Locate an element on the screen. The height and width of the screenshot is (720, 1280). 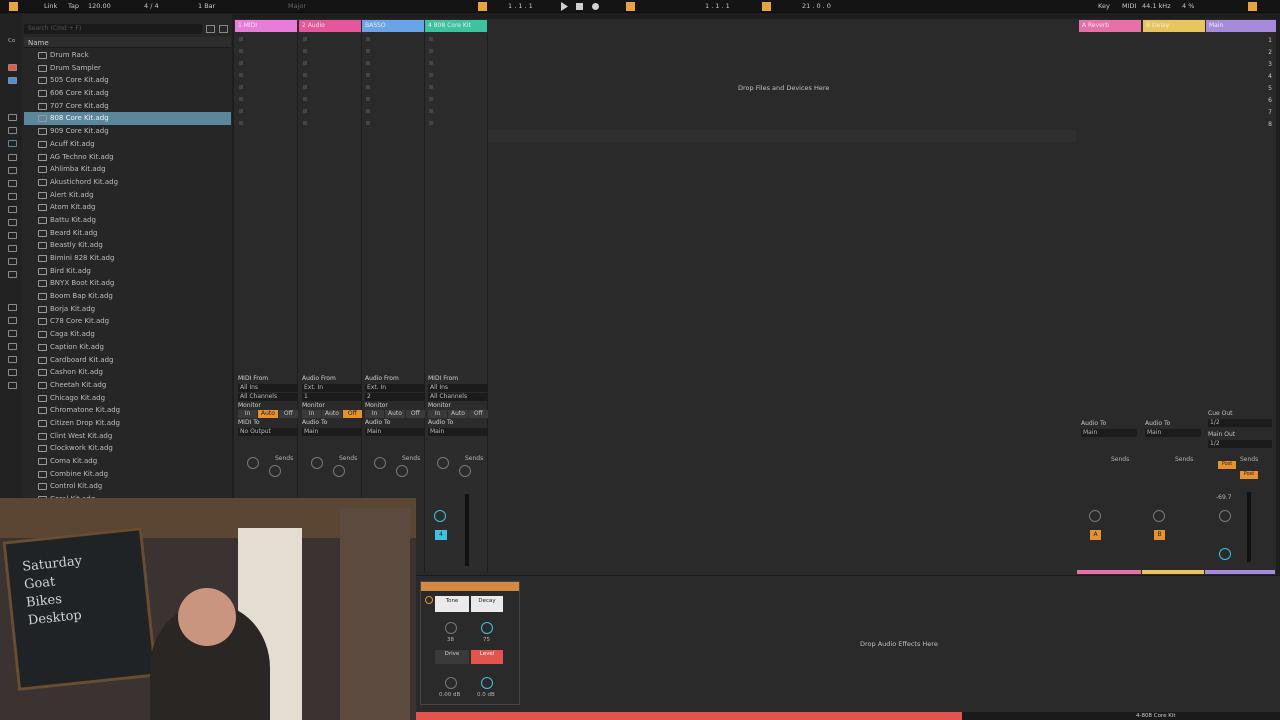
plugins-icon is located at coordinates (12, 222).